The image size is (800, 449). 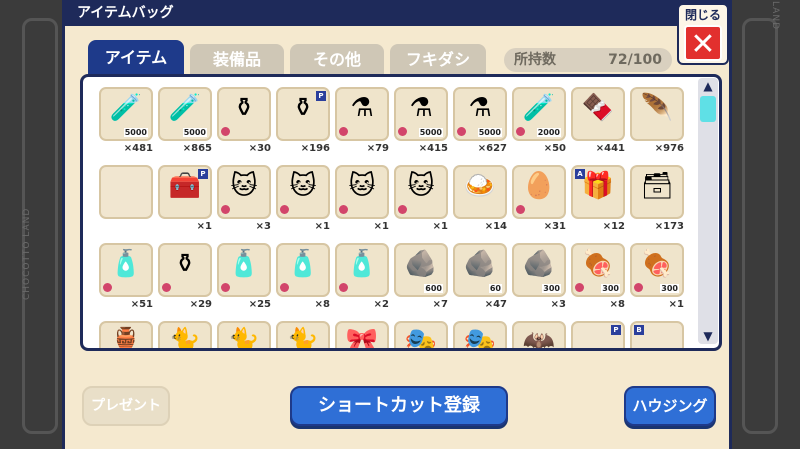 What do you see at coordinates (438, 59) in the screenshot?
I see `tab-speech-bubble: フキダシ` at bounding box center [438, 59].